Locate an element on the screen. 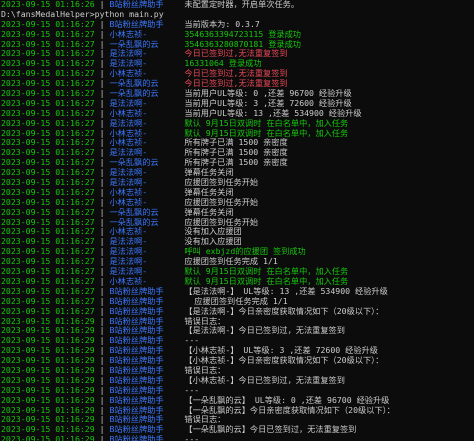 Image resolution: width=474 pixels, height=441 pixels. log-message: 【是法法啊-】 UL等级: 13 ,还差 534900 经验升级 is located at coordinates (286, 291).